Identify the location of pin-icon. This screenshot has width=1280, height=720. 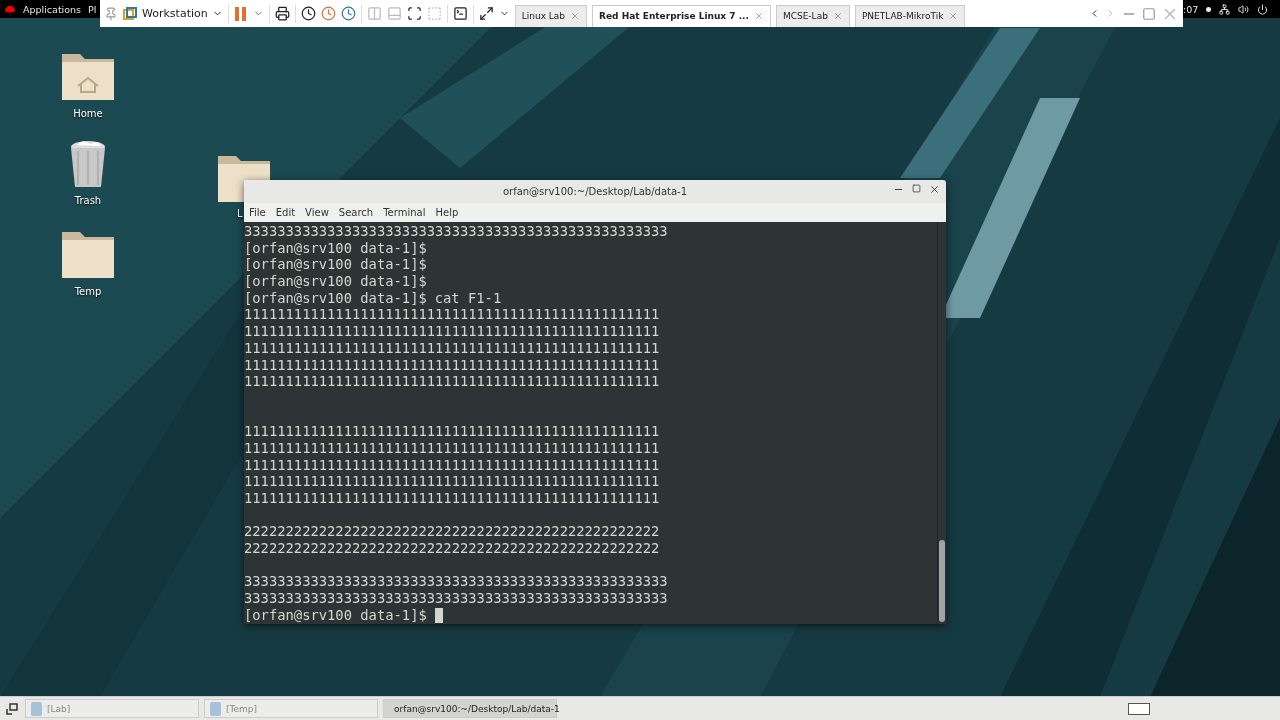
(111, 13).